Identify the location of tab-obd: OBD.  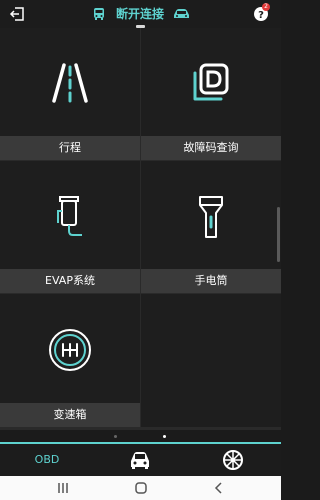
(47, 460).